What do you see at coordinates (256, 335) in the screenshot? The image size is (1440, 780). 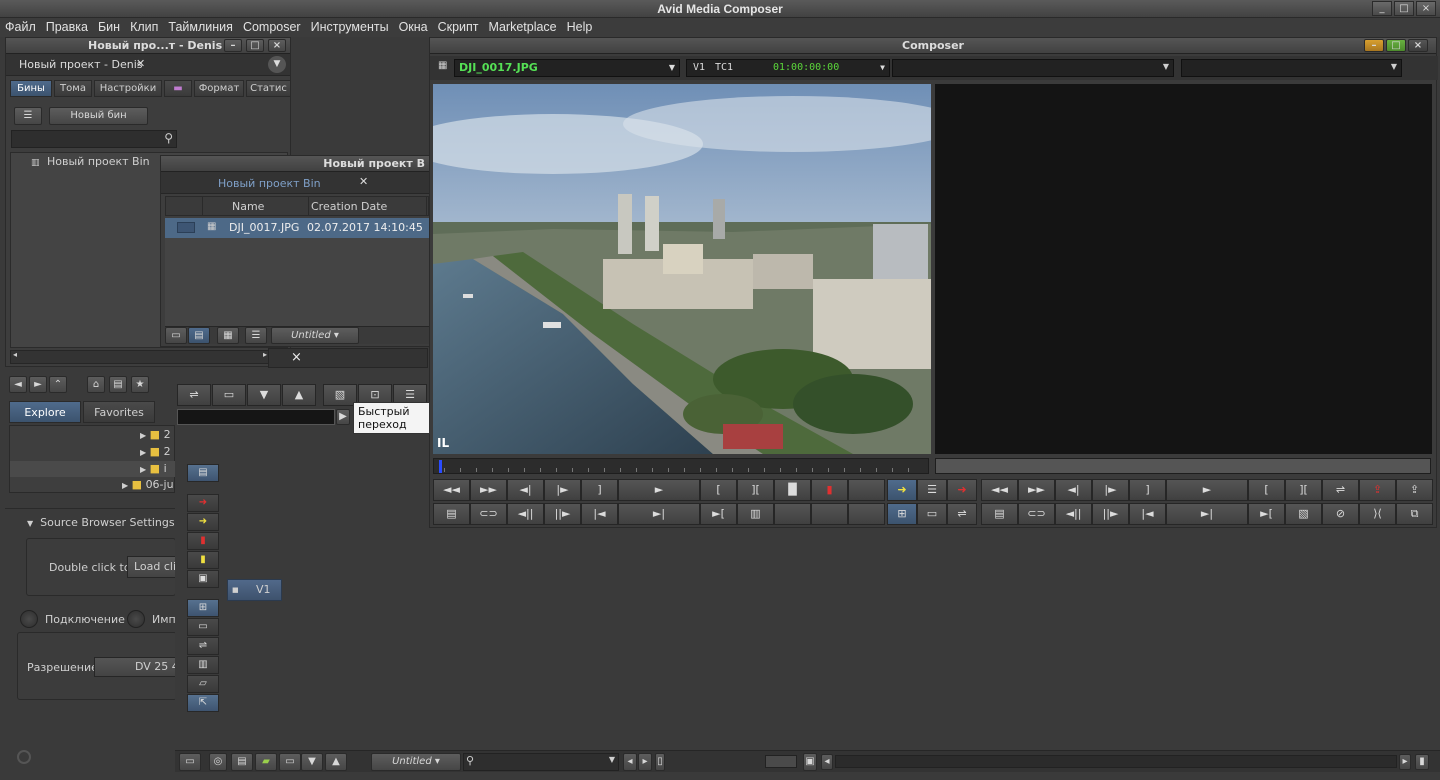 I see `script-view-icon: ☰` at bounding box center [256, 335].